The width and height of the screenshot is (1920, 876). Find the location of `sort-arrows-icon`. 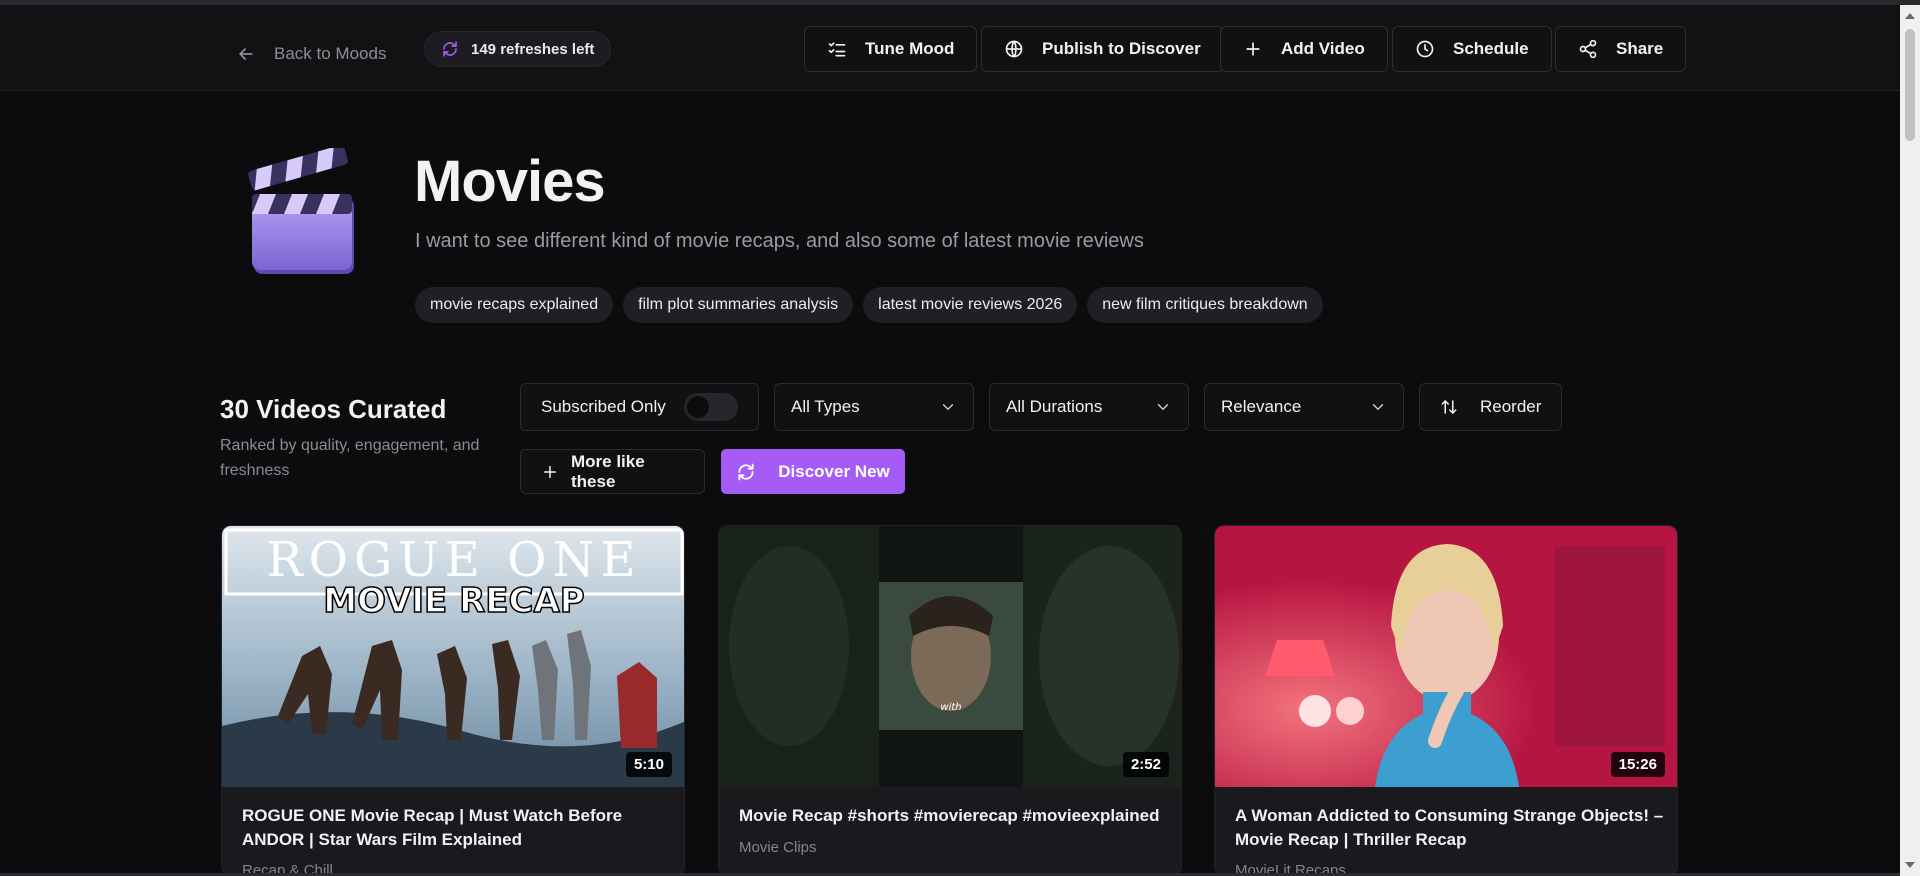

sort-arrows-icon is located at coordinates (1449, 407).